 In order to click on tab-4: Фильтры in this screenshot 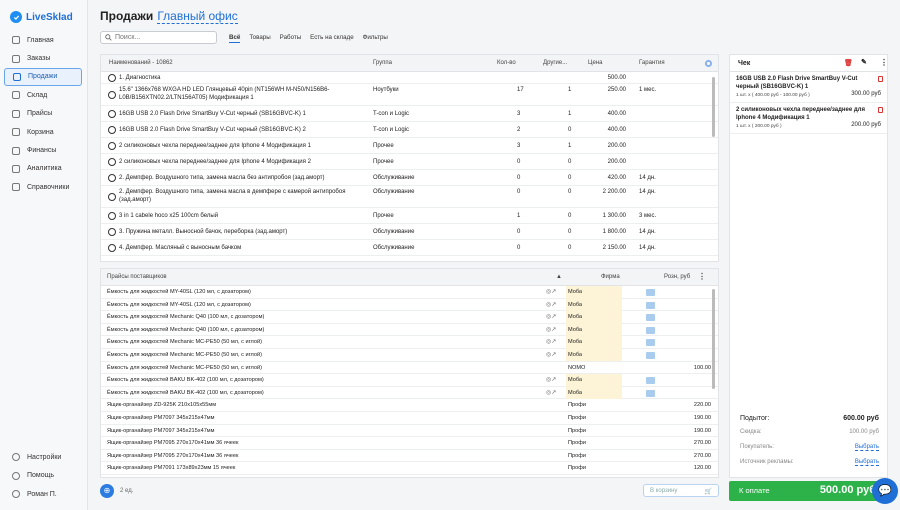, I will do `click(375, 38)`.